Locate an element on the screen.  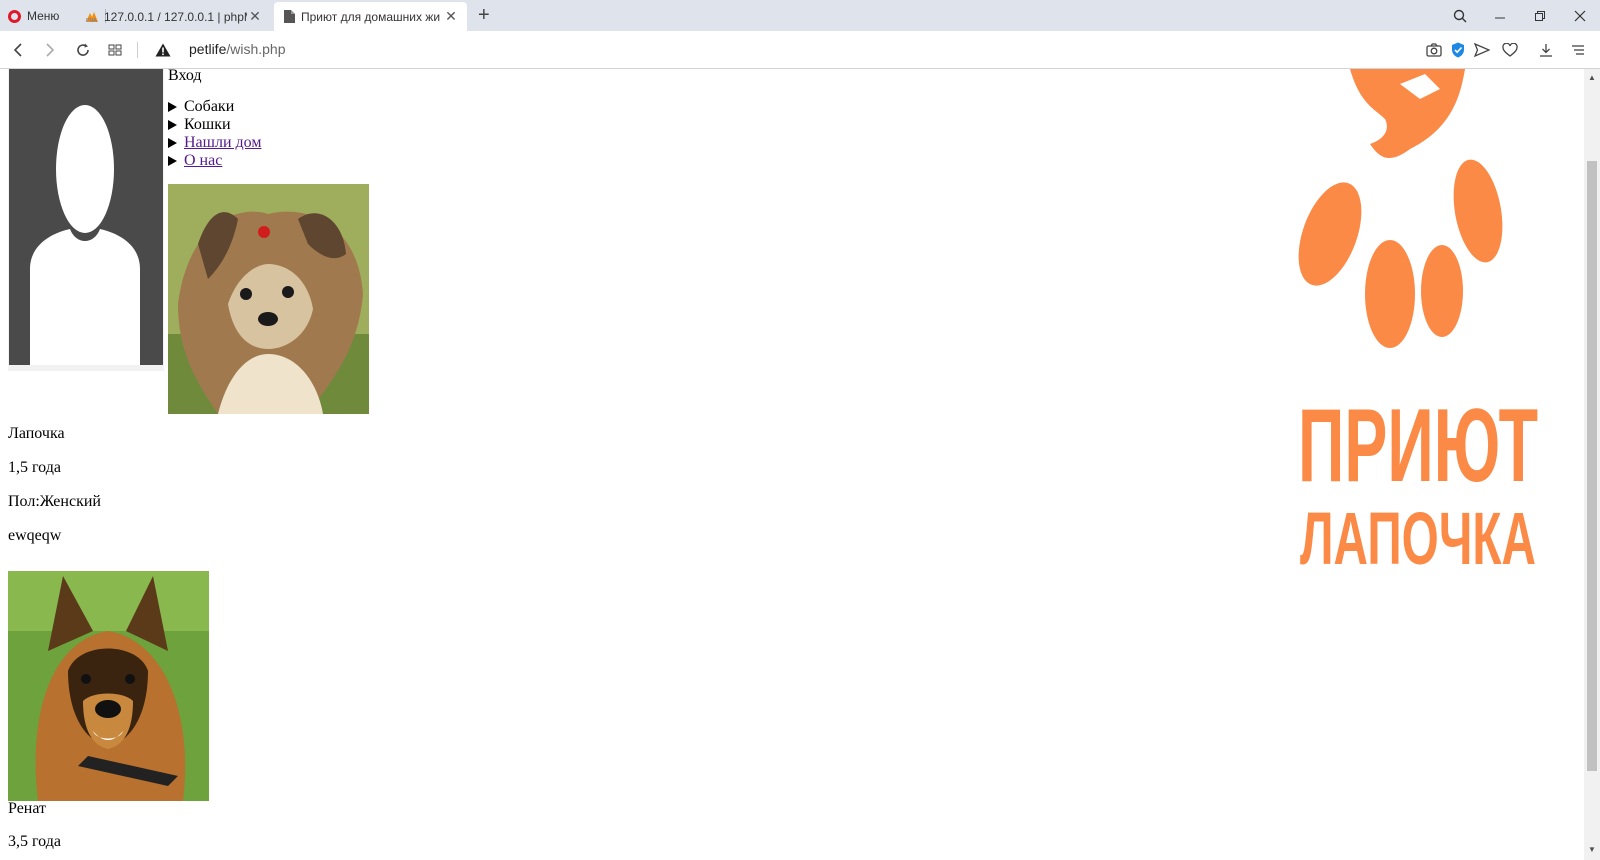
menu-item-cats: Кошки is located at coordinates (214, 125).